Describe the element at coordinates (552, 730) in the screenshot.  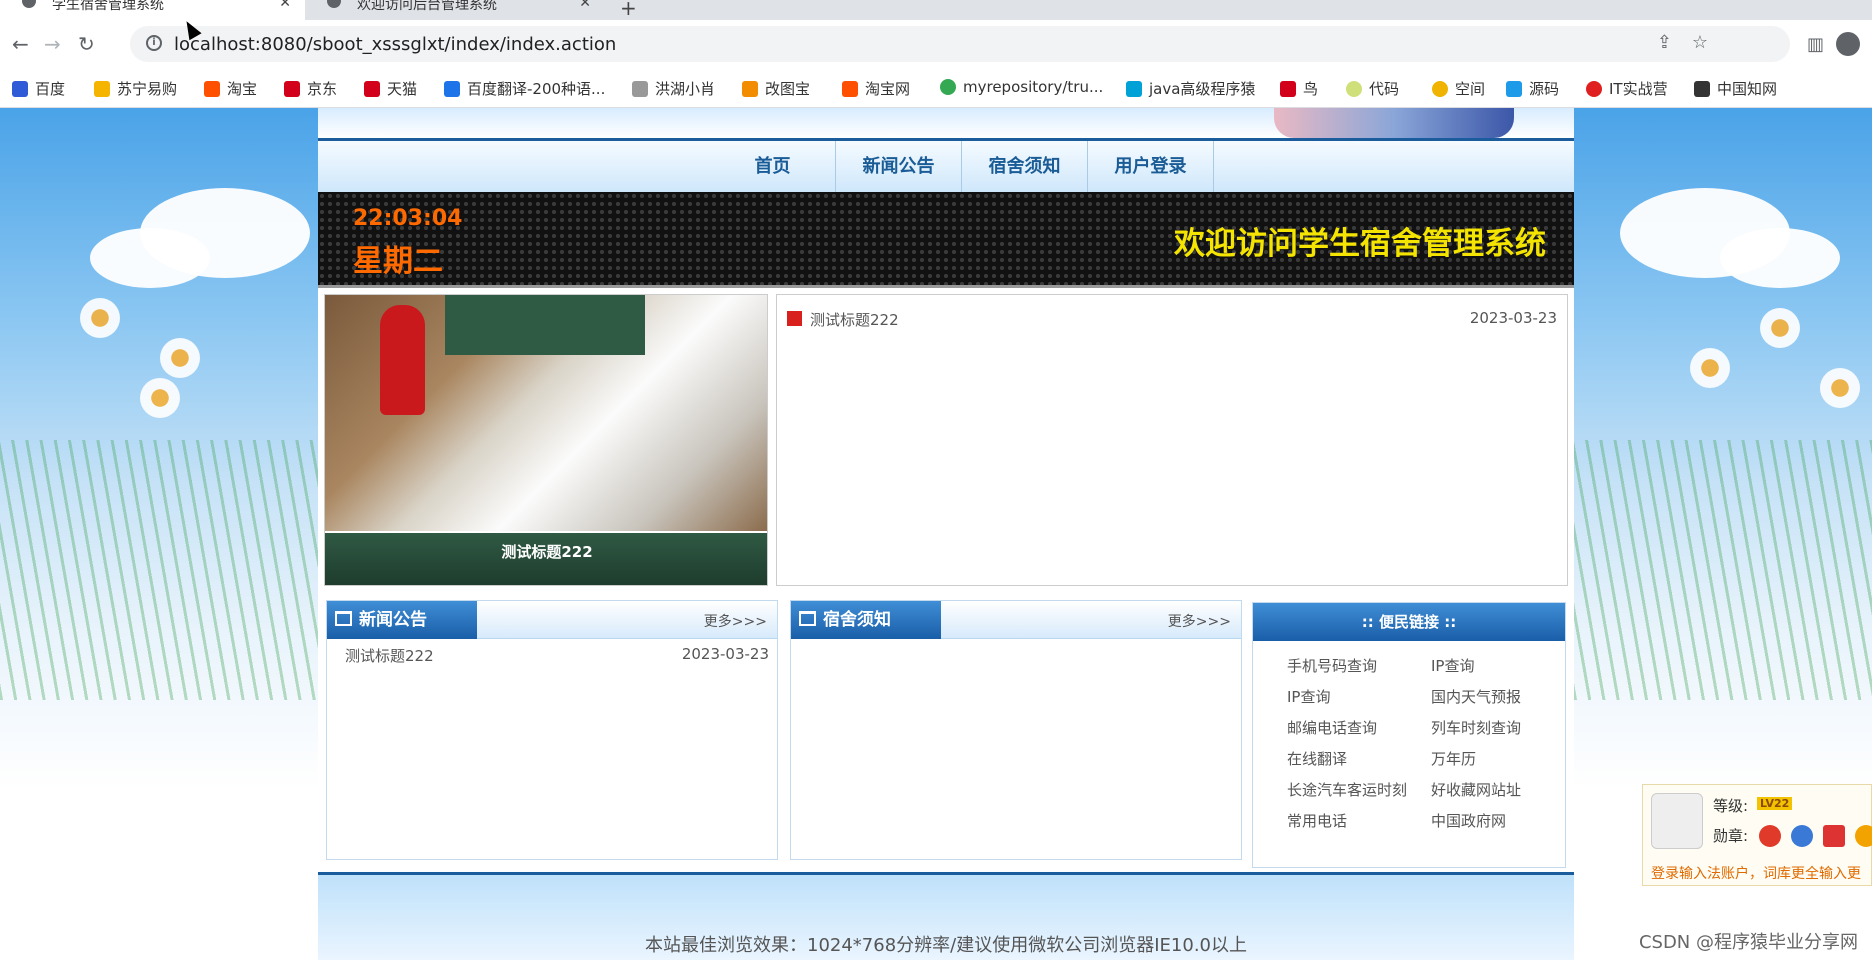
I see `news-box: 新闻公告 更多>>> 测试标题222 2023-03-23` at that location.